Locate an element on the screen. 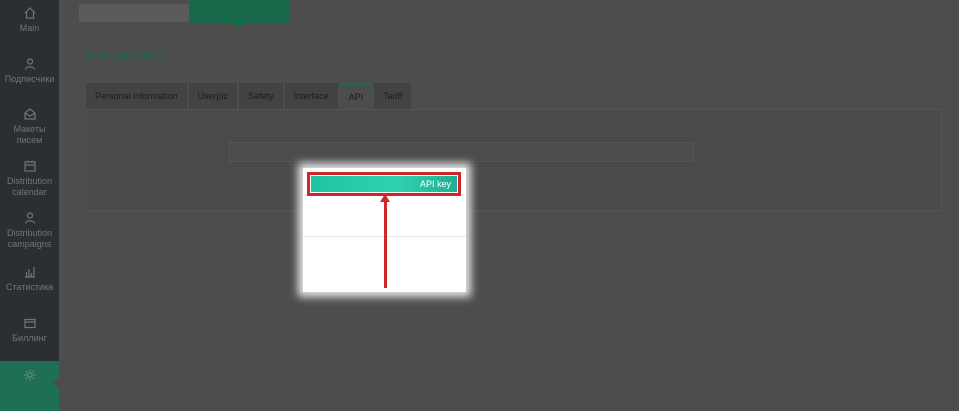 The width and height of the screenshot is (959, 411). sidebar-item-templates: Макеты писем is located at coordinates (29, 126).